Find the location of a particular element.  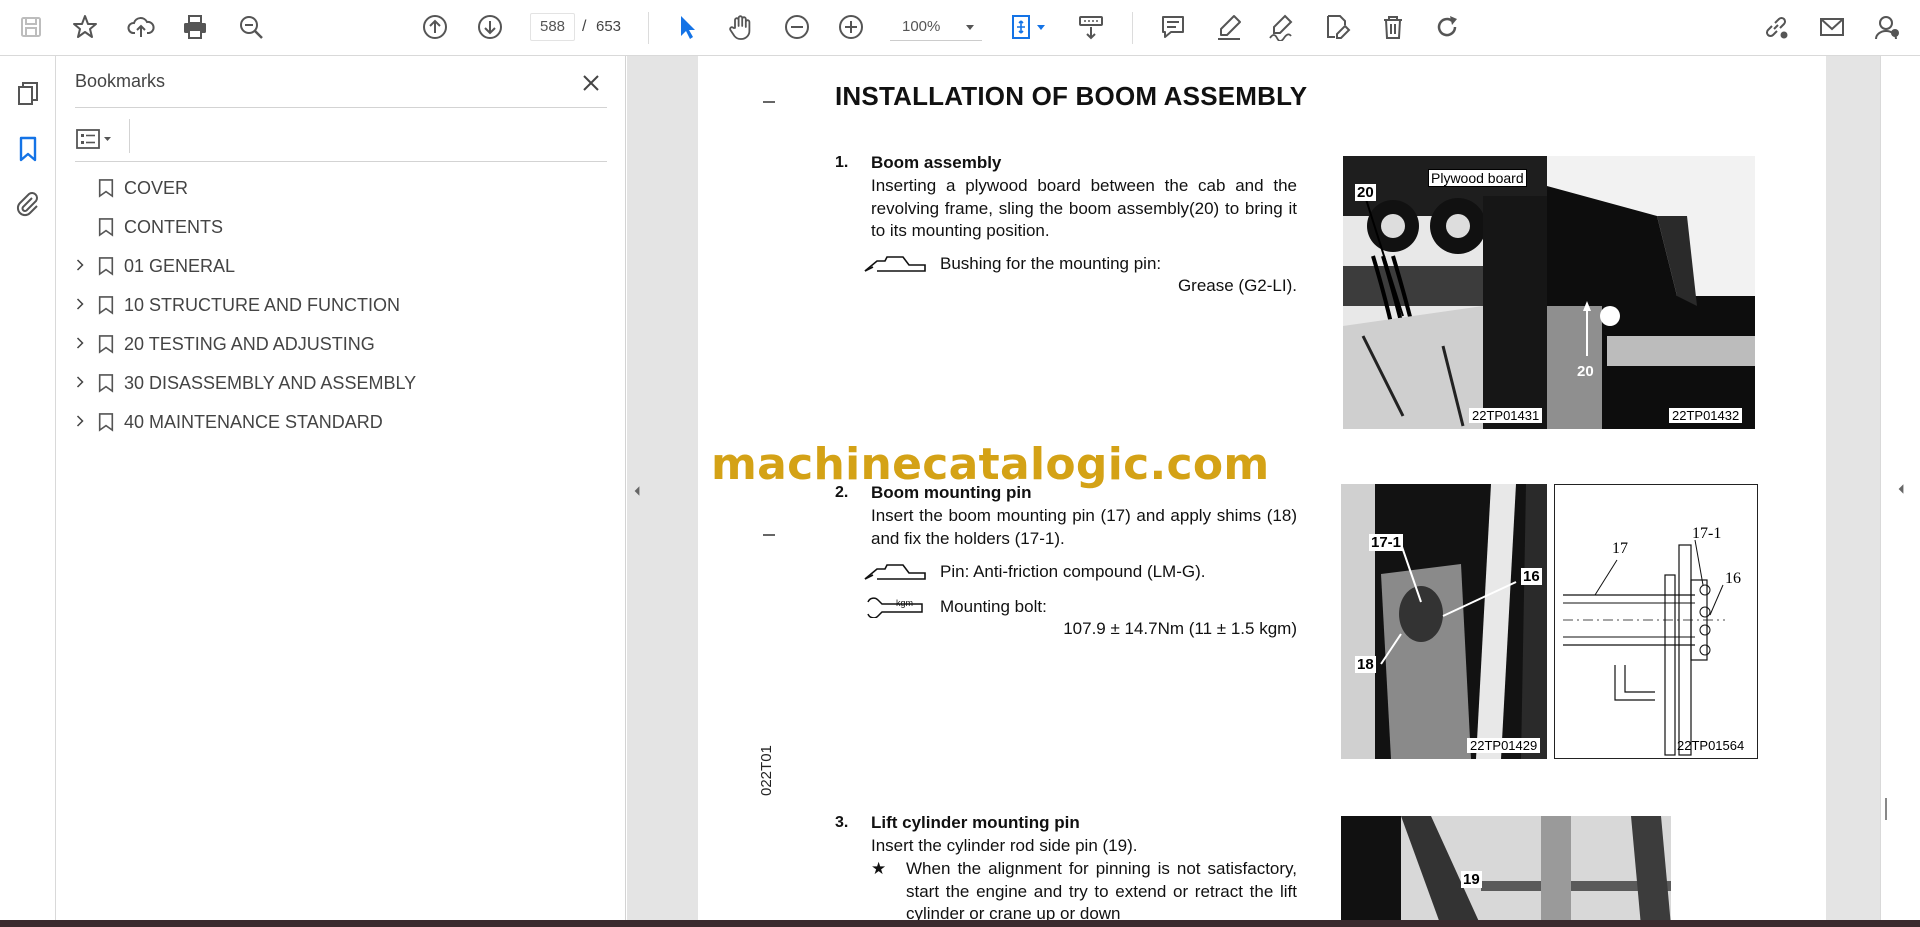

share-link-icon is located at coordinates (1776, 27).